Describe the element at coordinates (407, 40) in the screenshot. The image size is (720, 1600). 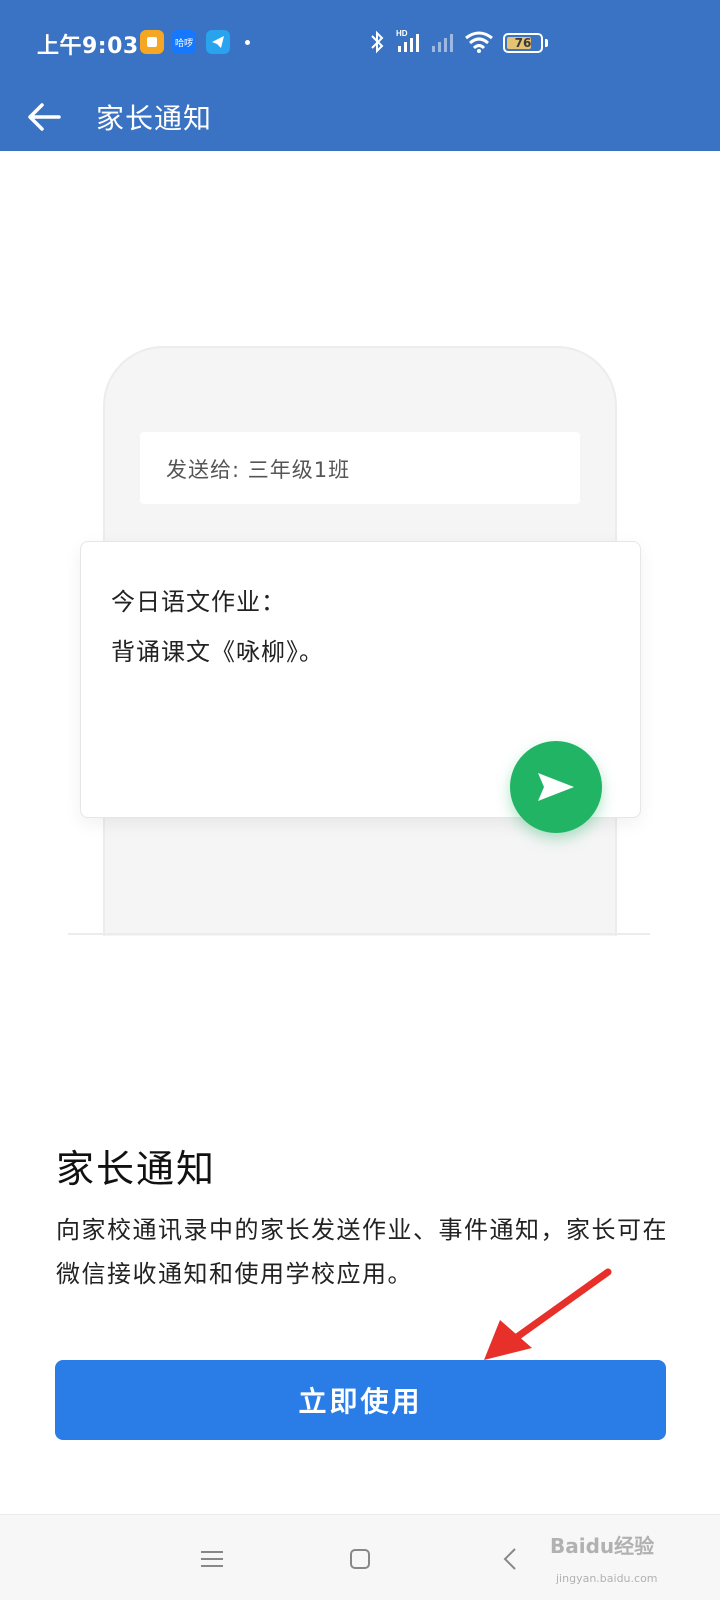
I see `signal-hd-icon: HD` at that location.